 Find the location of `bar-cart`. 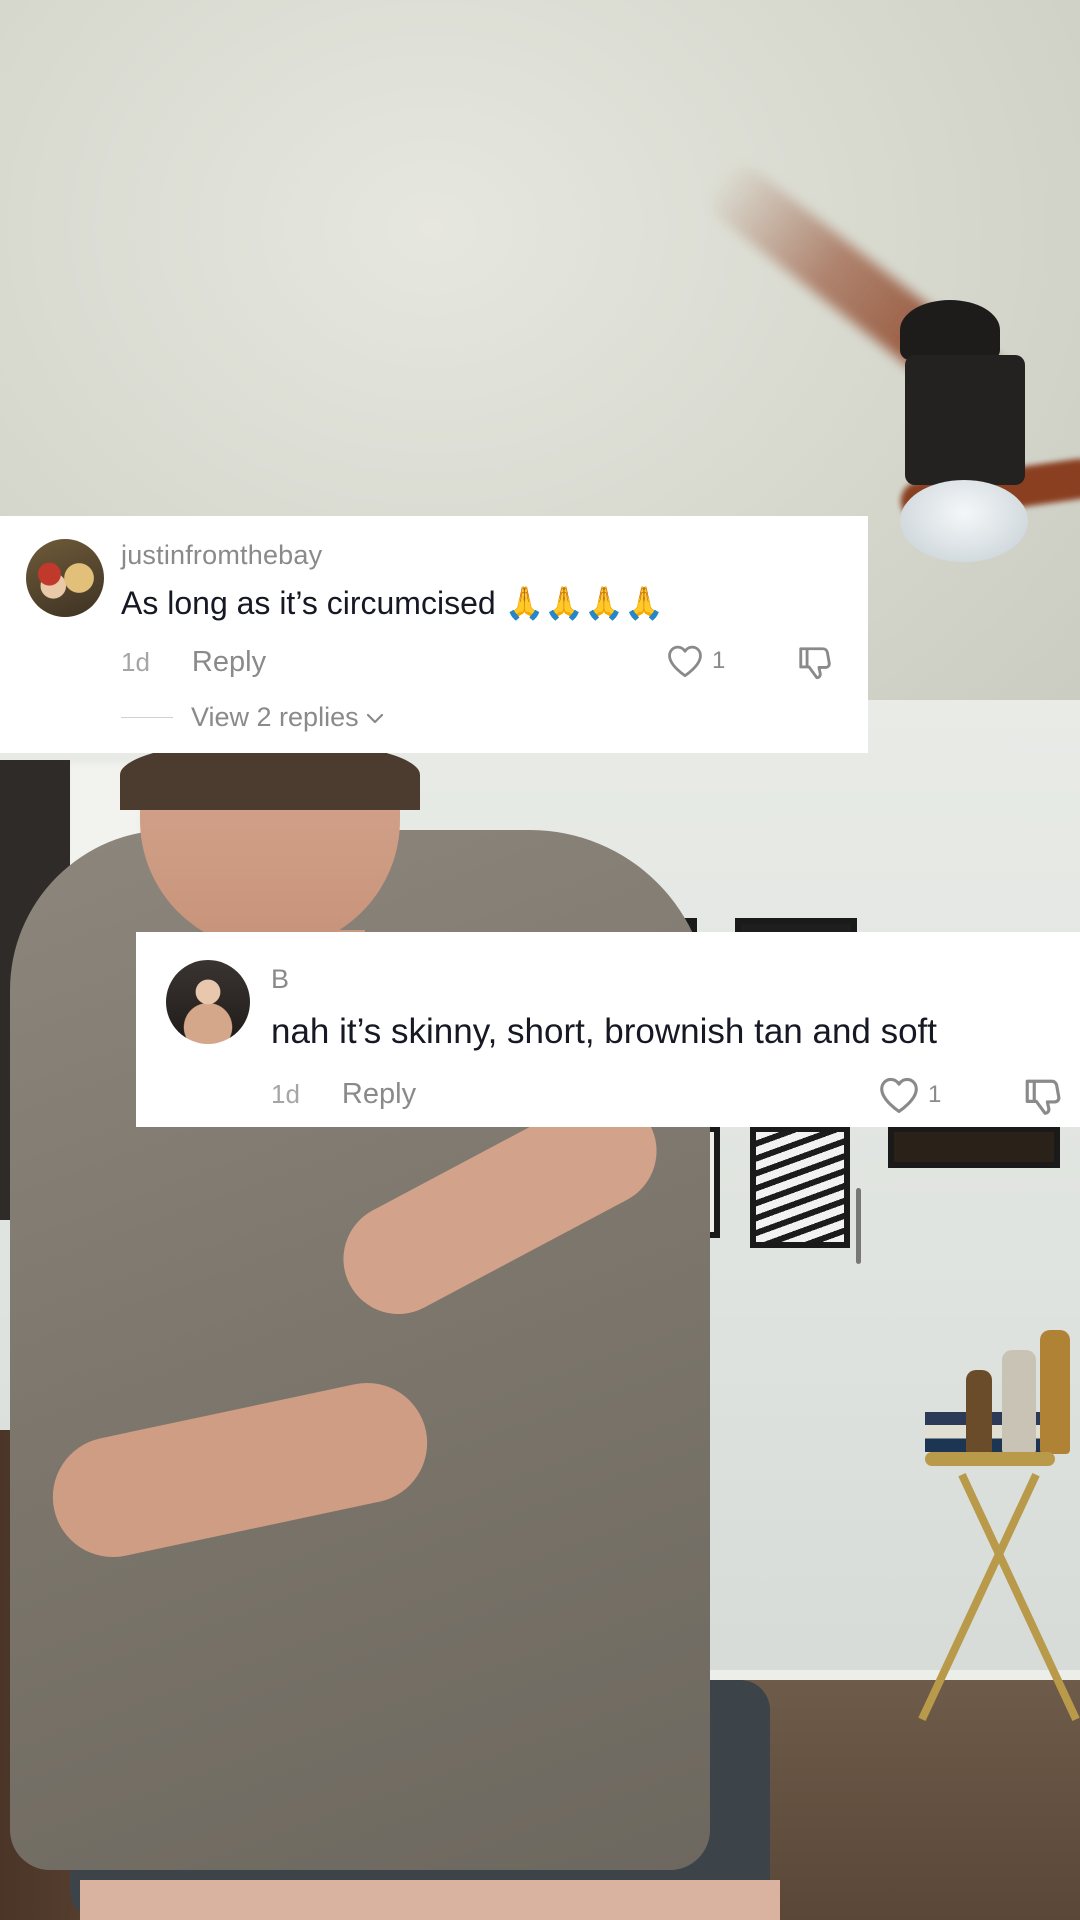

bar-cart is located at coordinates (990, 1459).